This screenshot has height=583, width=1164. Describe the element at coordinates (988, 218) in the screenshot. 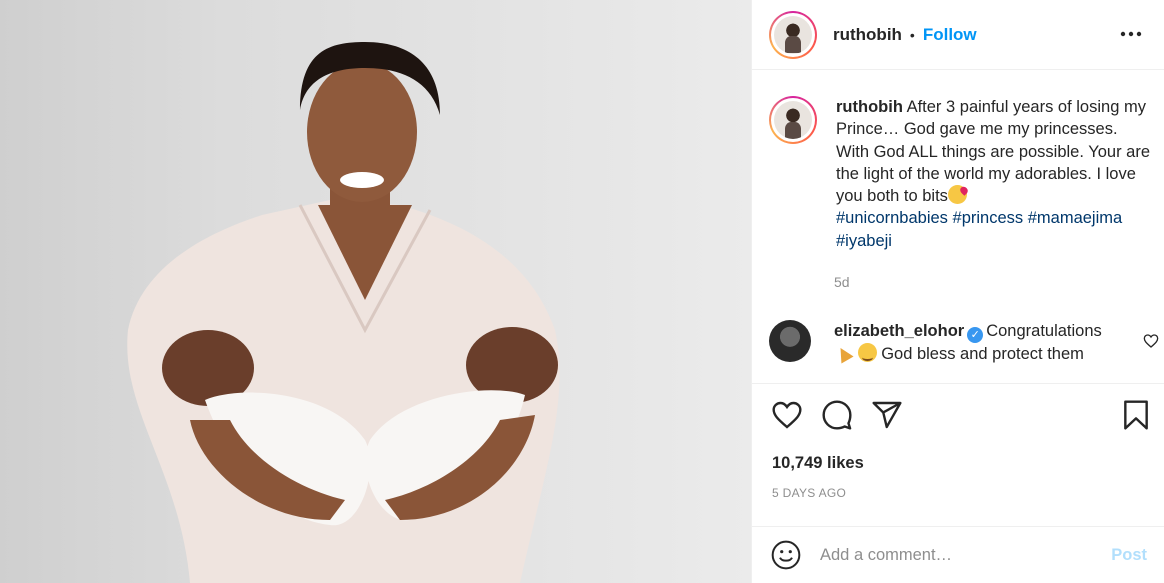

I see `hashtag-princess: #princess` at that location.